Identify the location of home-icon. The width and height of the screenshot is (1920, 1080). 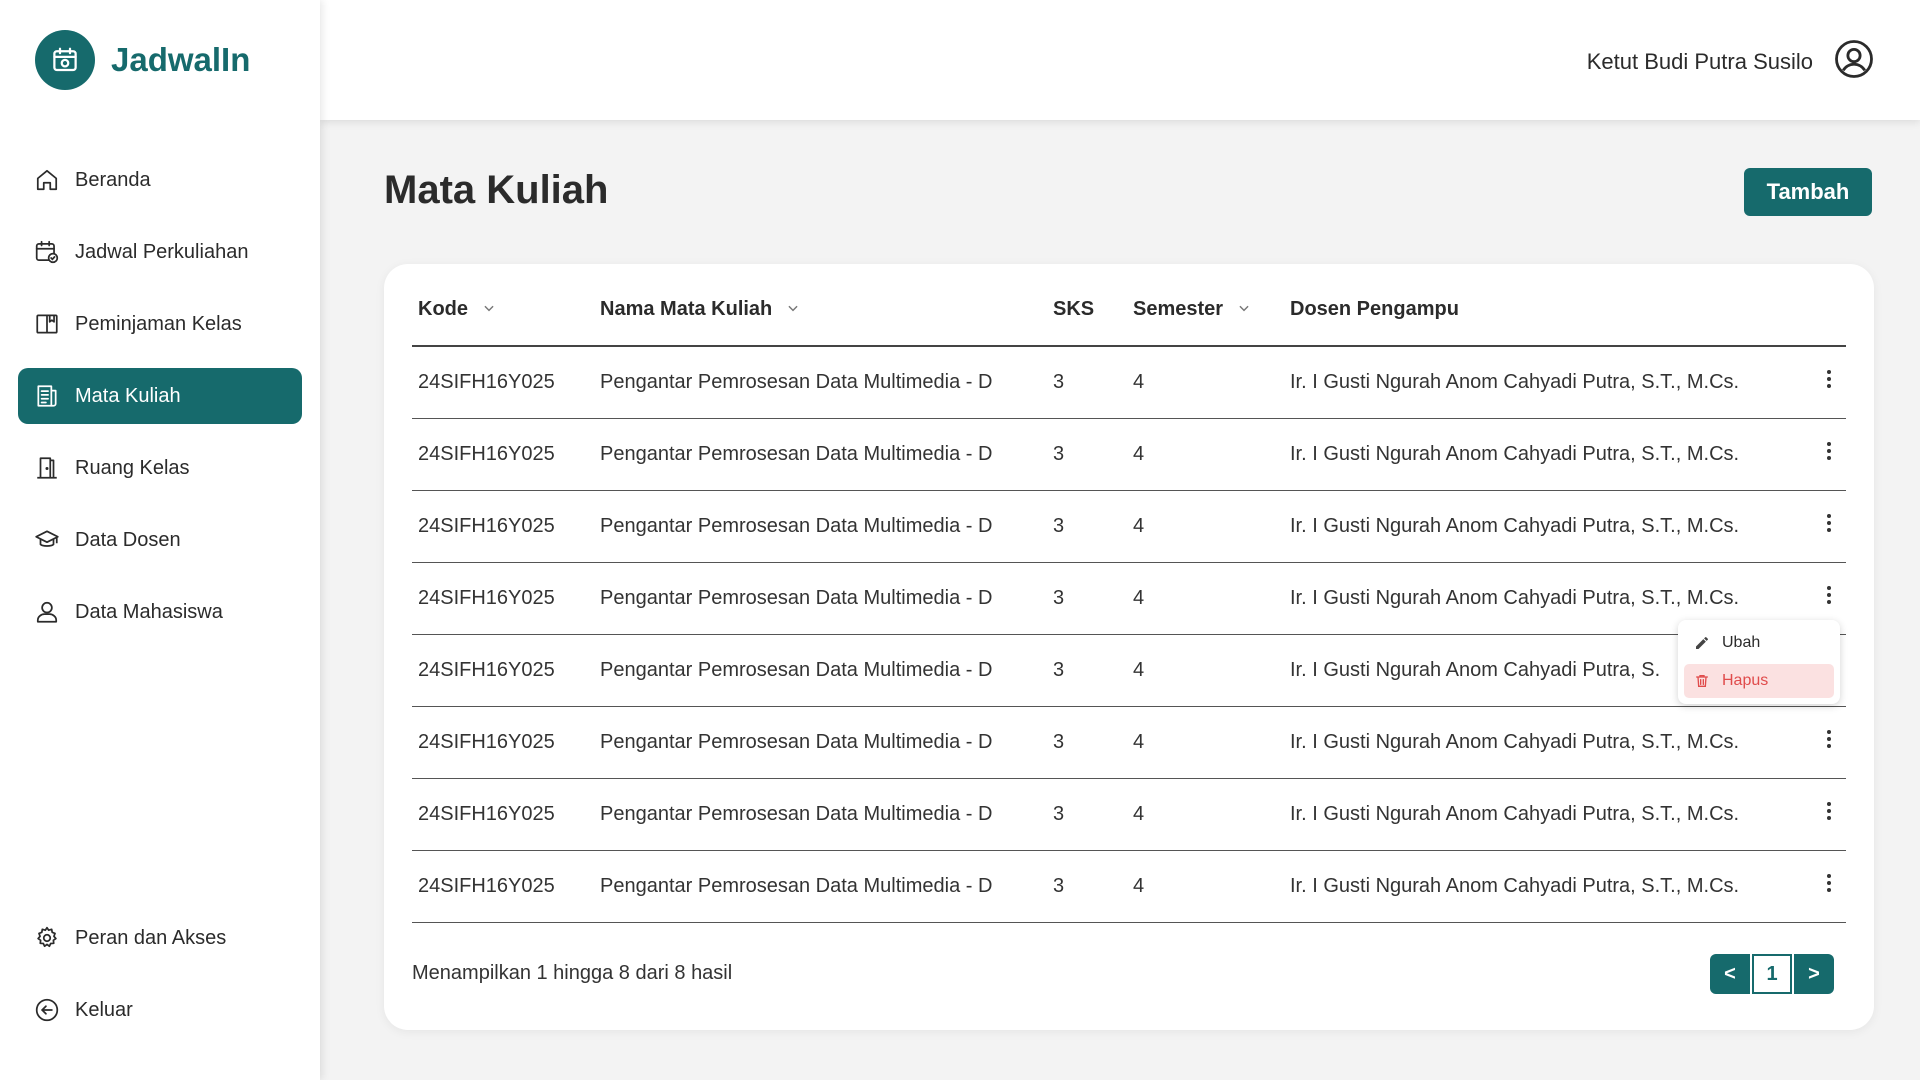
(47, 180).